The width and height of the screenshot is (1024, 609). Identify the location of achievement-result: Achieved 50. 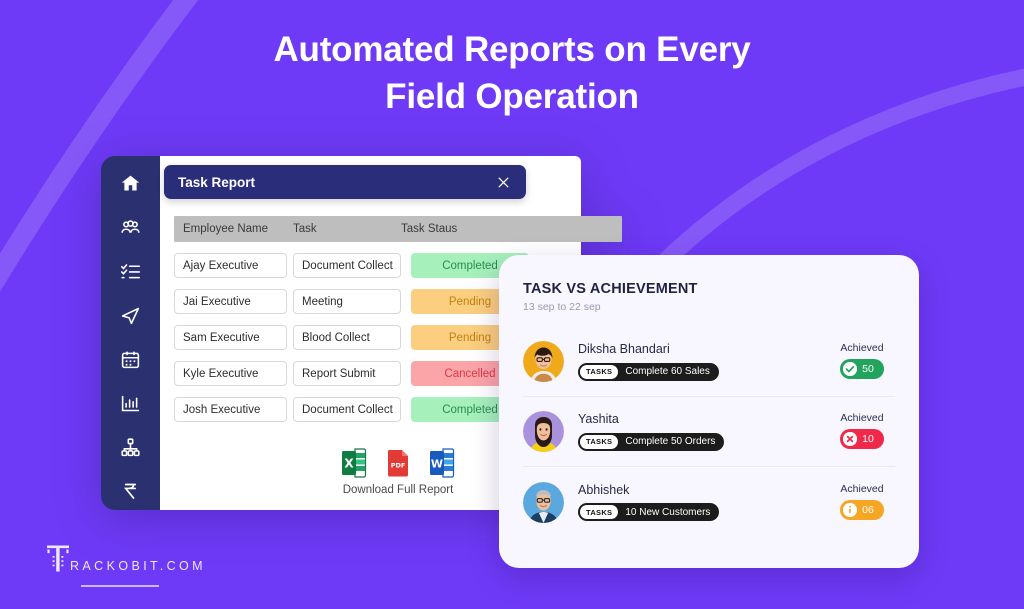
(862, 361).